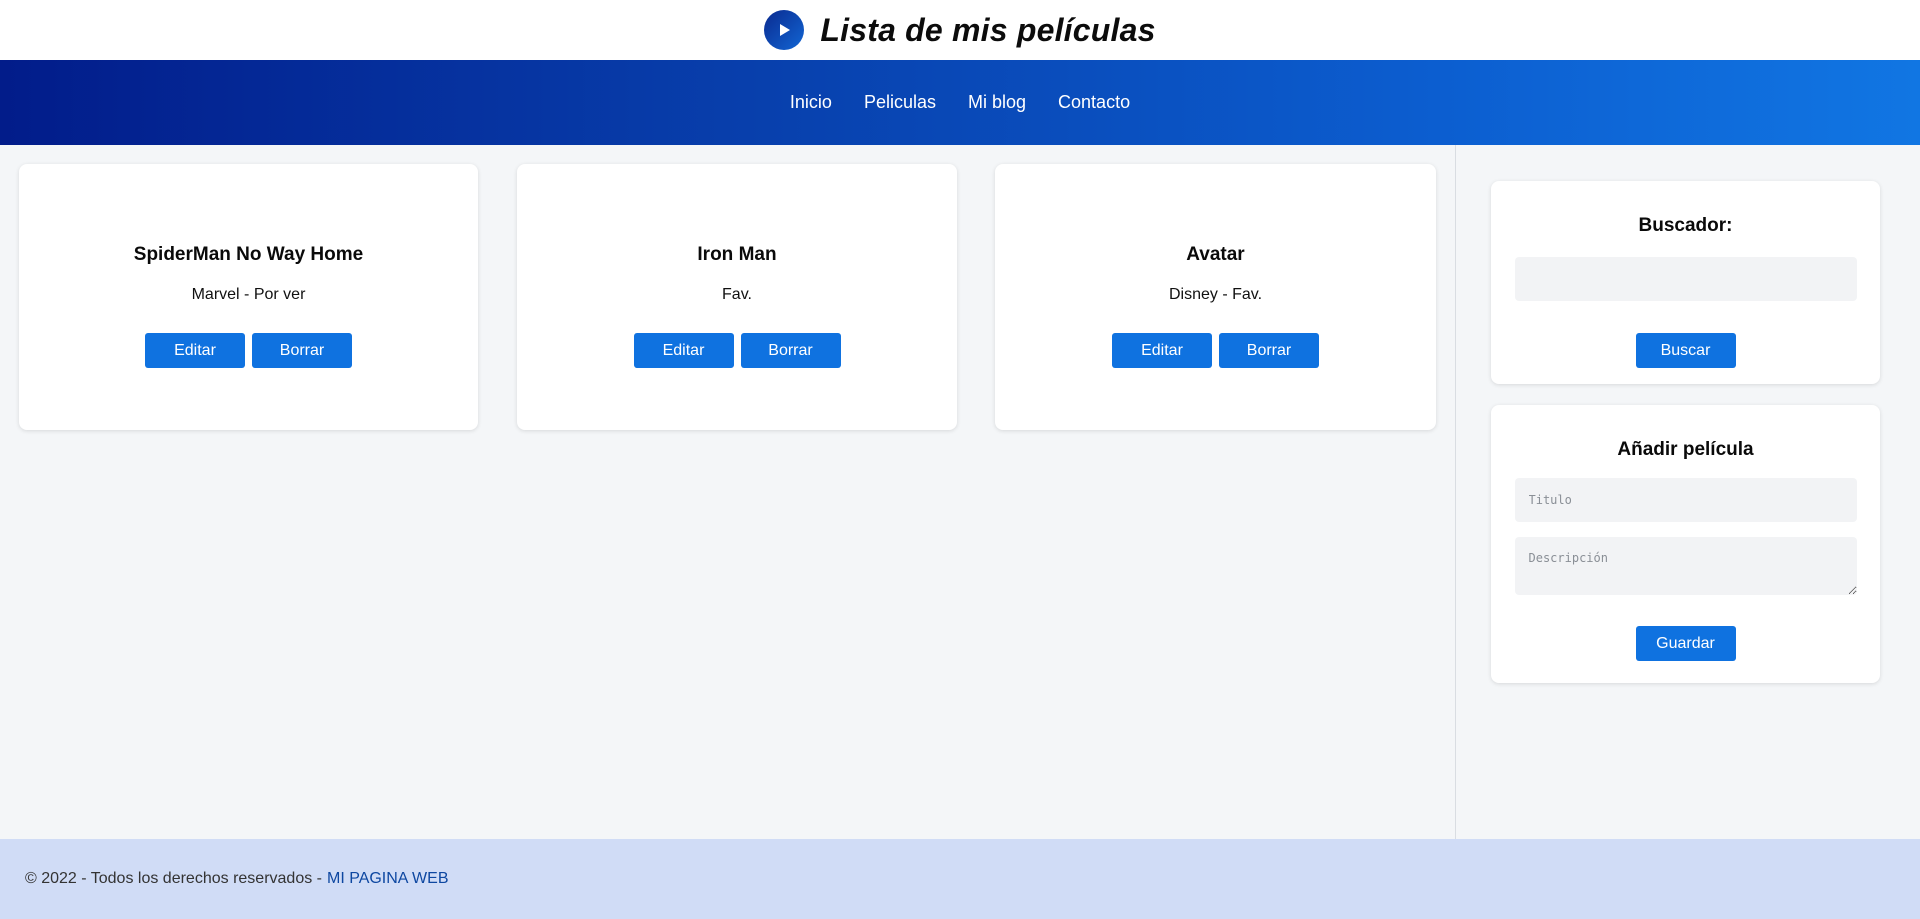 This screenshot has height=919, width=1920. Describe the element at coordinates (997, 102) in the screenshot. I see `nav-item-mi-blog: Mi blog` at that location.